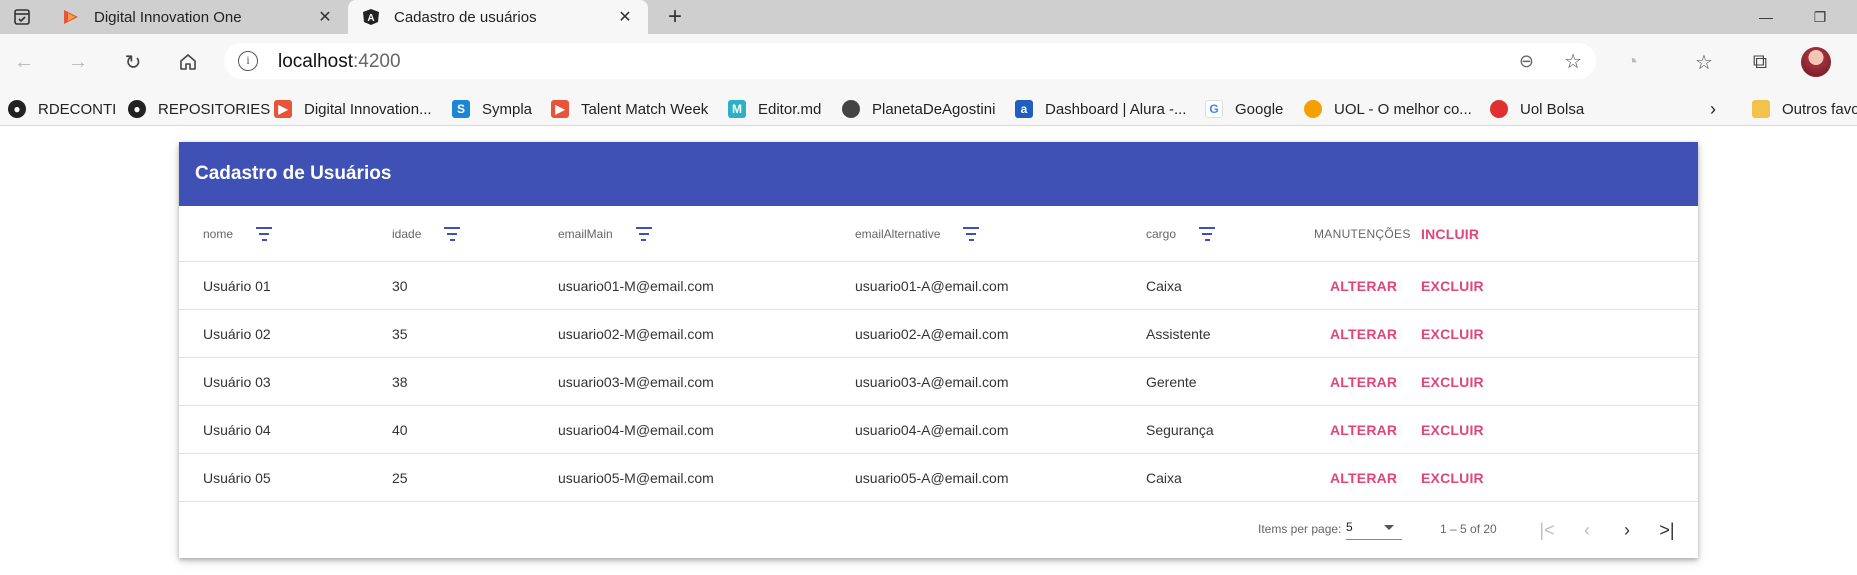 The height and width of the screenshot is (575, 1857). What do you see at coordinates (1374, 528) in the screenshot?
I see `page-size-select: 5` at bounding box center [1374, 528].